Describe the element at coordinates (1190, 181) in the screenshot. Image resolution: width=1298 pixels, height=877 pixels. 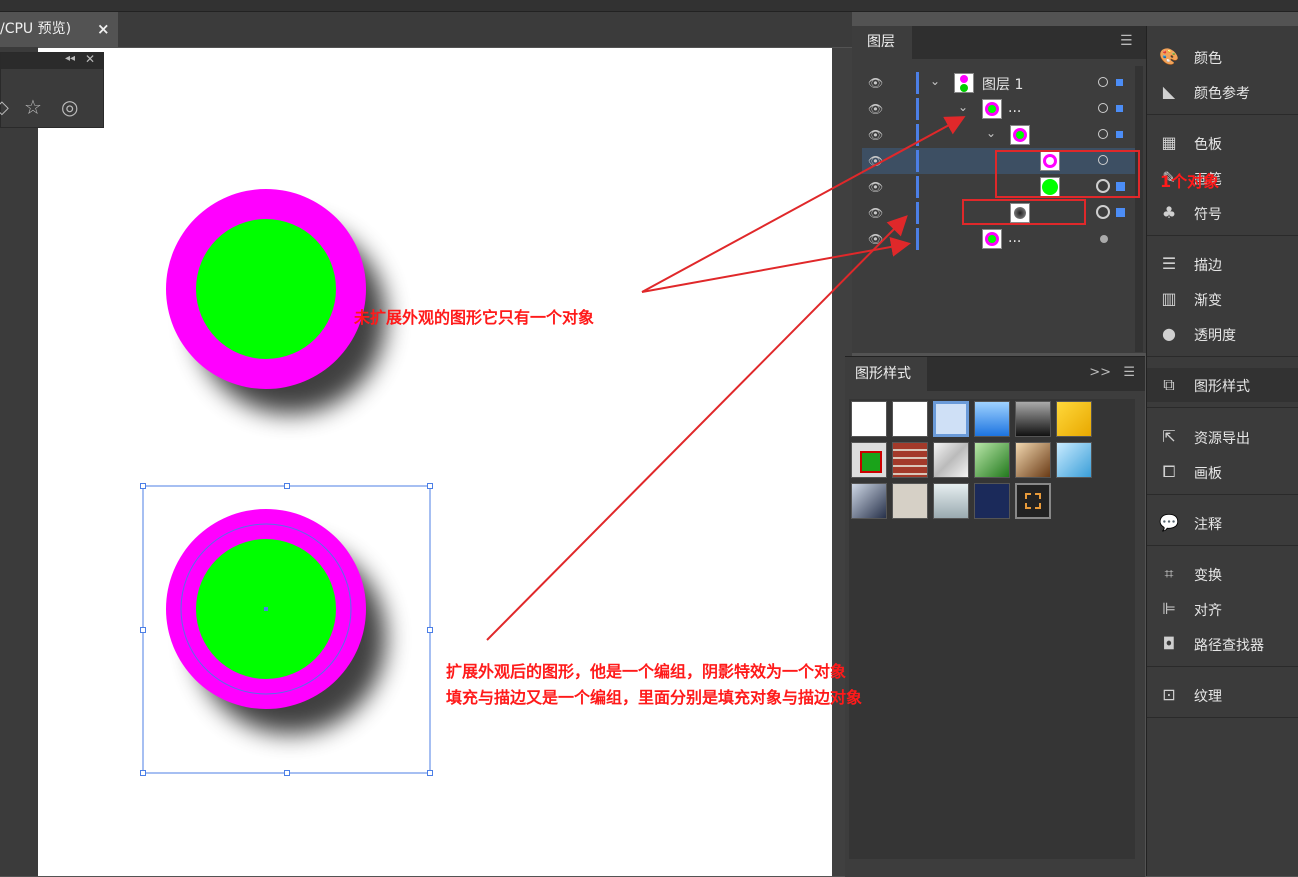
I see `annotation-one-object: 1个对象` at that location.